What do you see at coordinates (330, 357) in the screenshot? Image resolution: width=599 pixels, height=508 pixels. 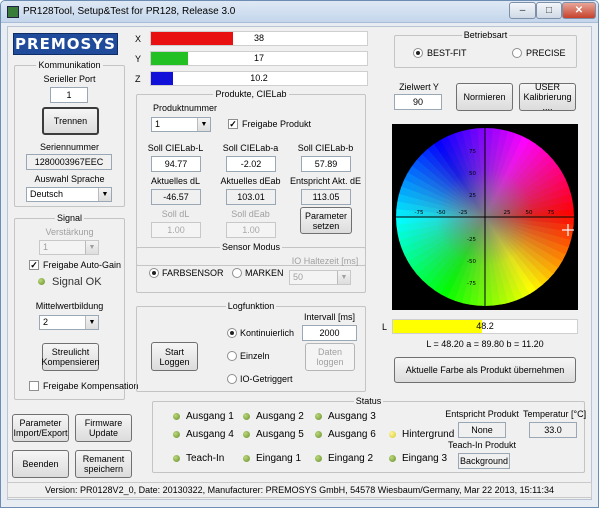 I see `log-data-button: Daten loggen` at bounding box center [330, 357].